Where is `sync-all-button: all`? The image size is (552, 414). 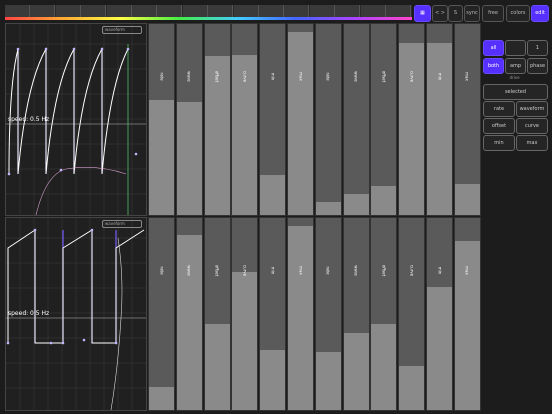
sync-all-button: all is located at coordinates (493, 48).